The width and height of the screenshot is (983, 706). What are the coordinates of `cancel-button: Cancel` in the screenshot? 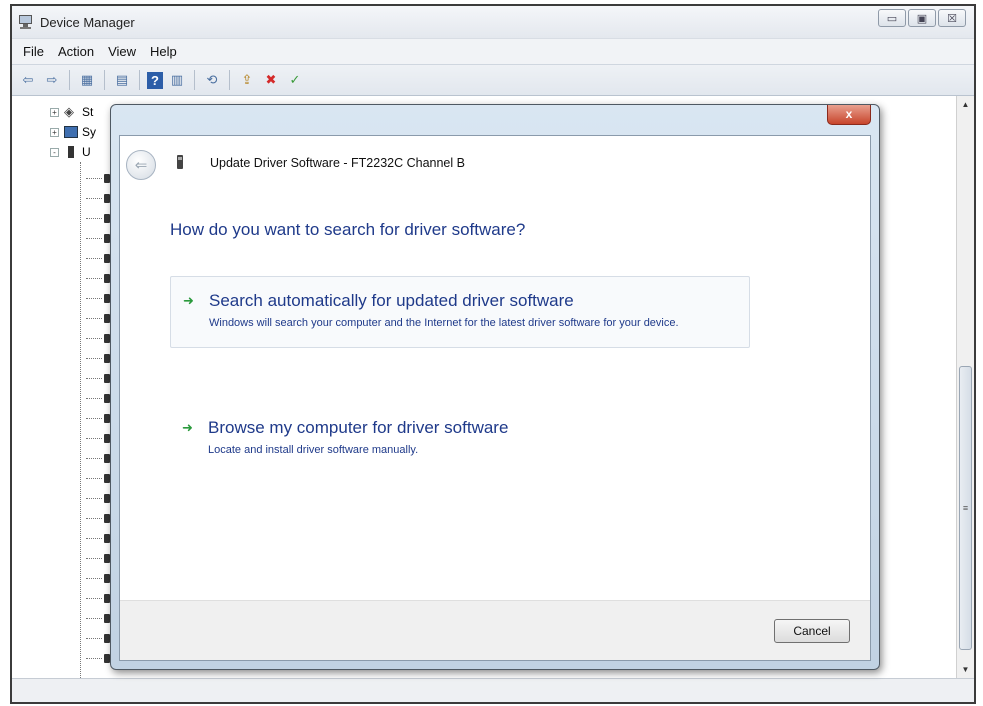 It's located at (812, 631).